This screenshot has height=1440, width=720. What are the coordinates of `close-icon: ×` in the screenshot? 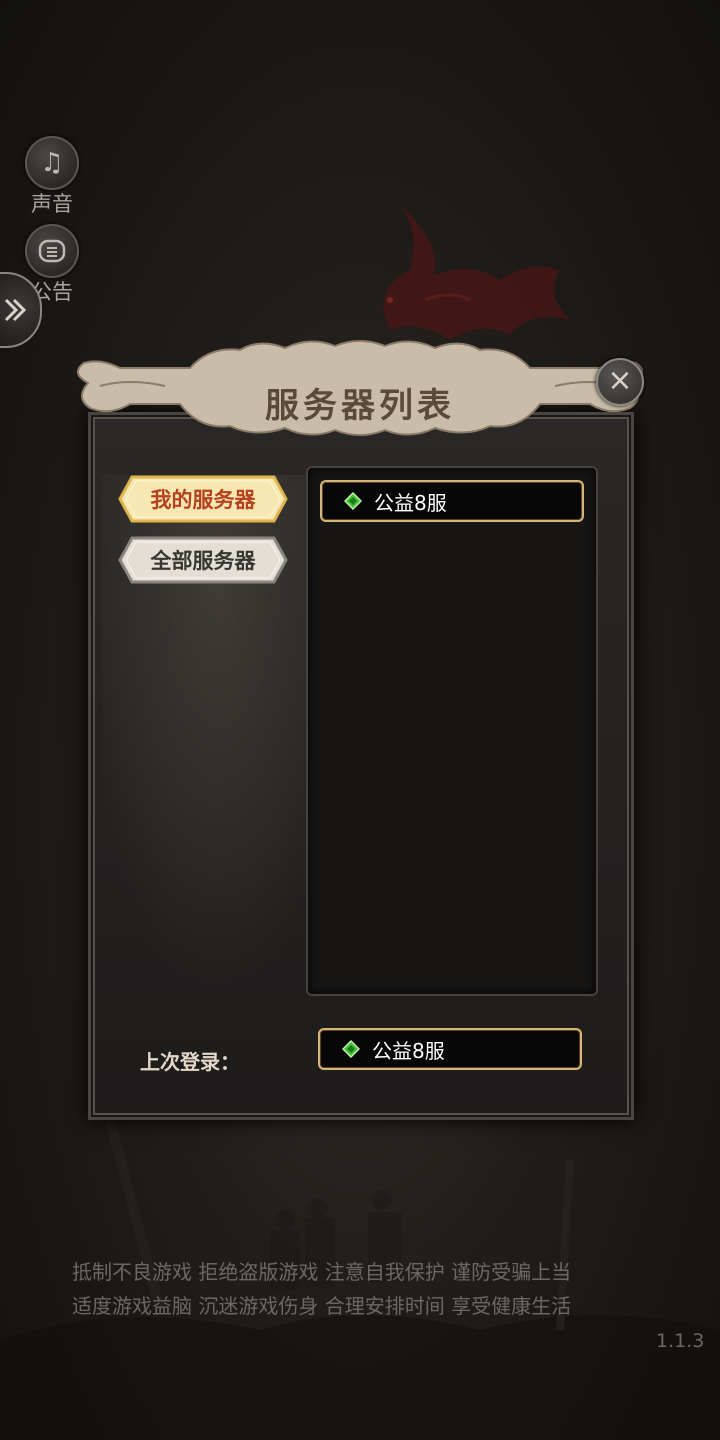 It's located at (620, 380).